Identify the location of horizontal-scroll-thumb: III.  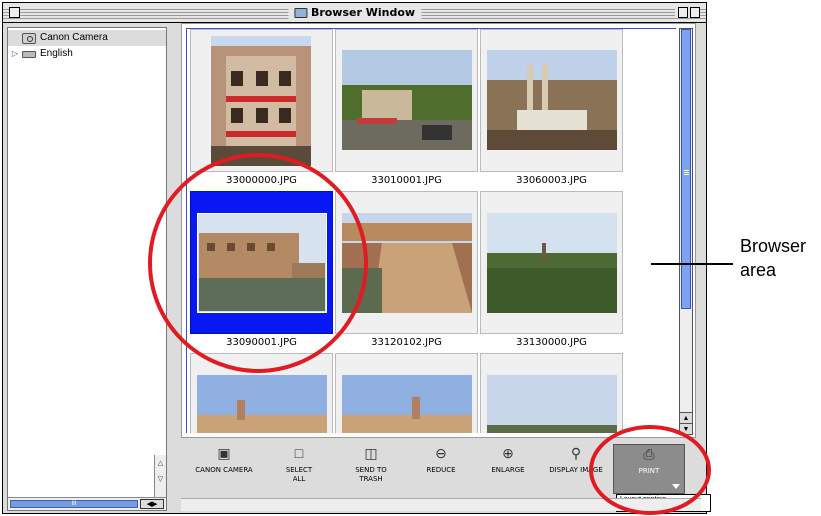
(74, 504).